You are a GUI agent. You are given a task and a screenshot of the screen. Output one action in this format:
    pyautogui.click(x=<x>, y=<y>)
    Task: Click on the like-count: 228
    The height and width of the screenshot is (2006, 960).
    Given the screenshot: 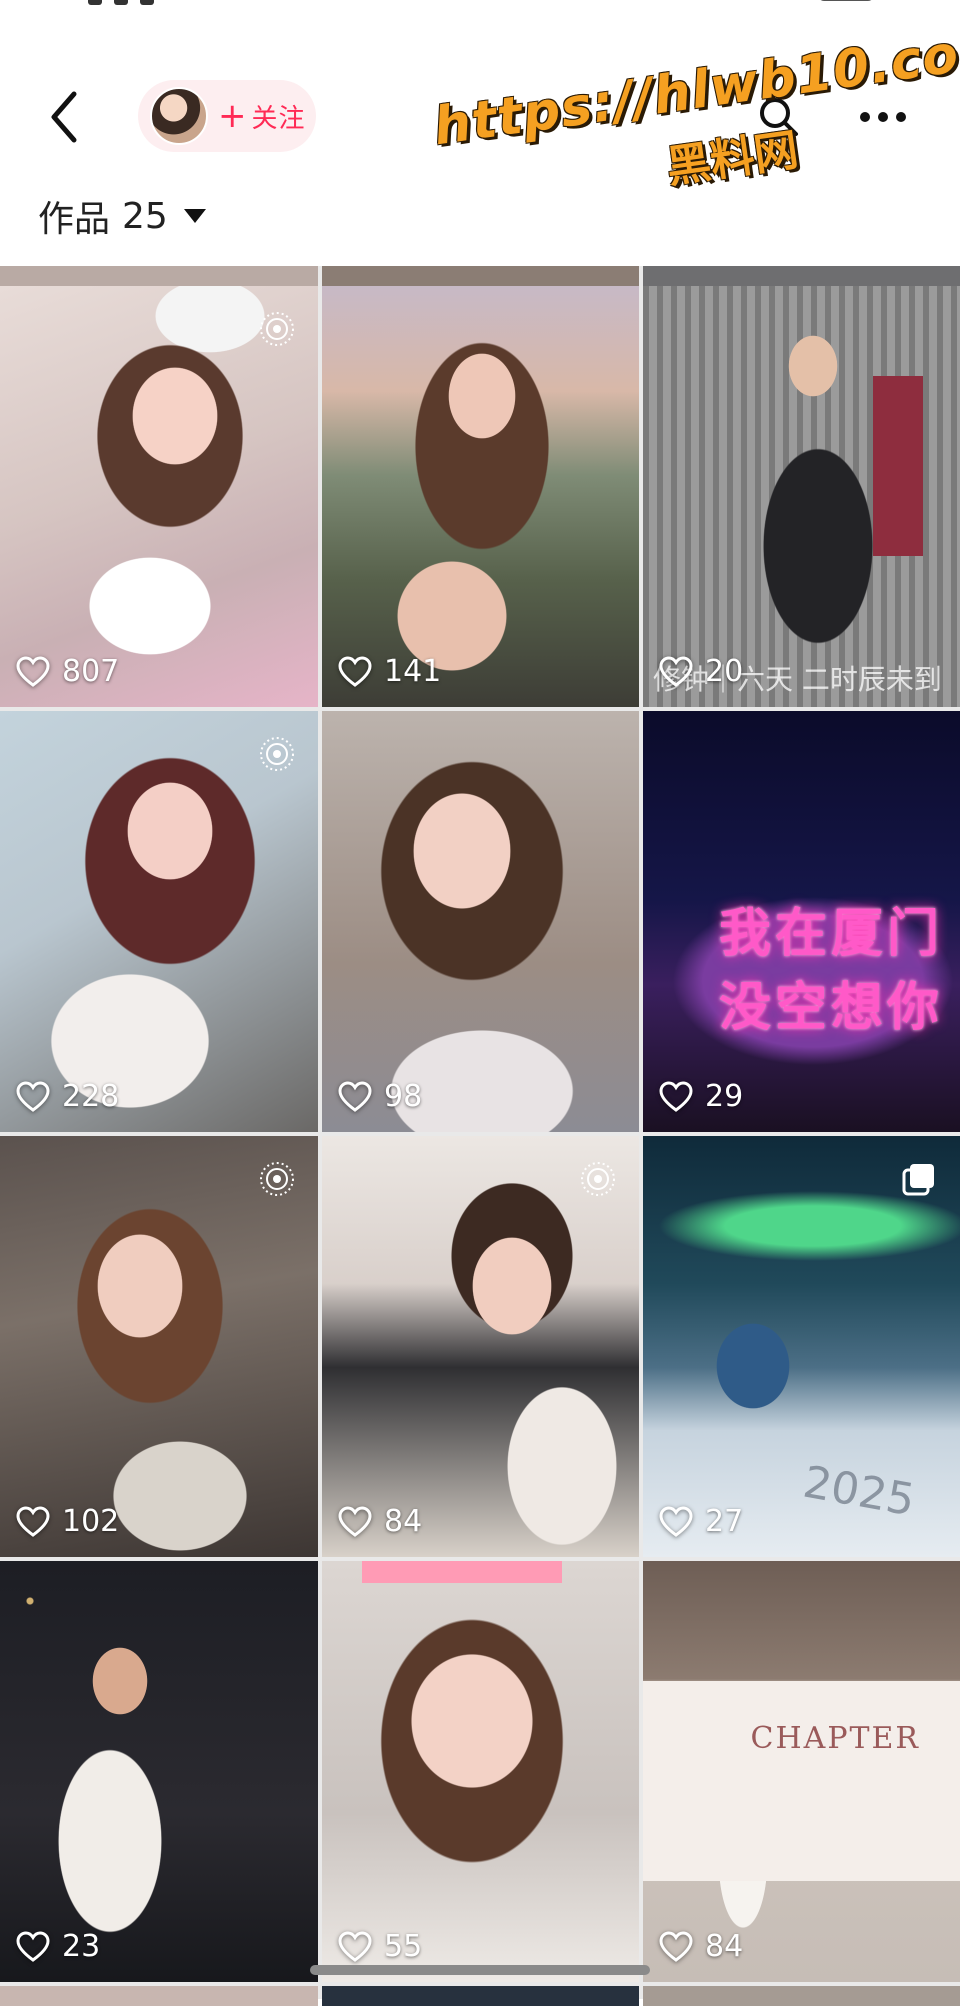 What is the action you would take?
    pyautogui.click(x=67, y=1096)
    